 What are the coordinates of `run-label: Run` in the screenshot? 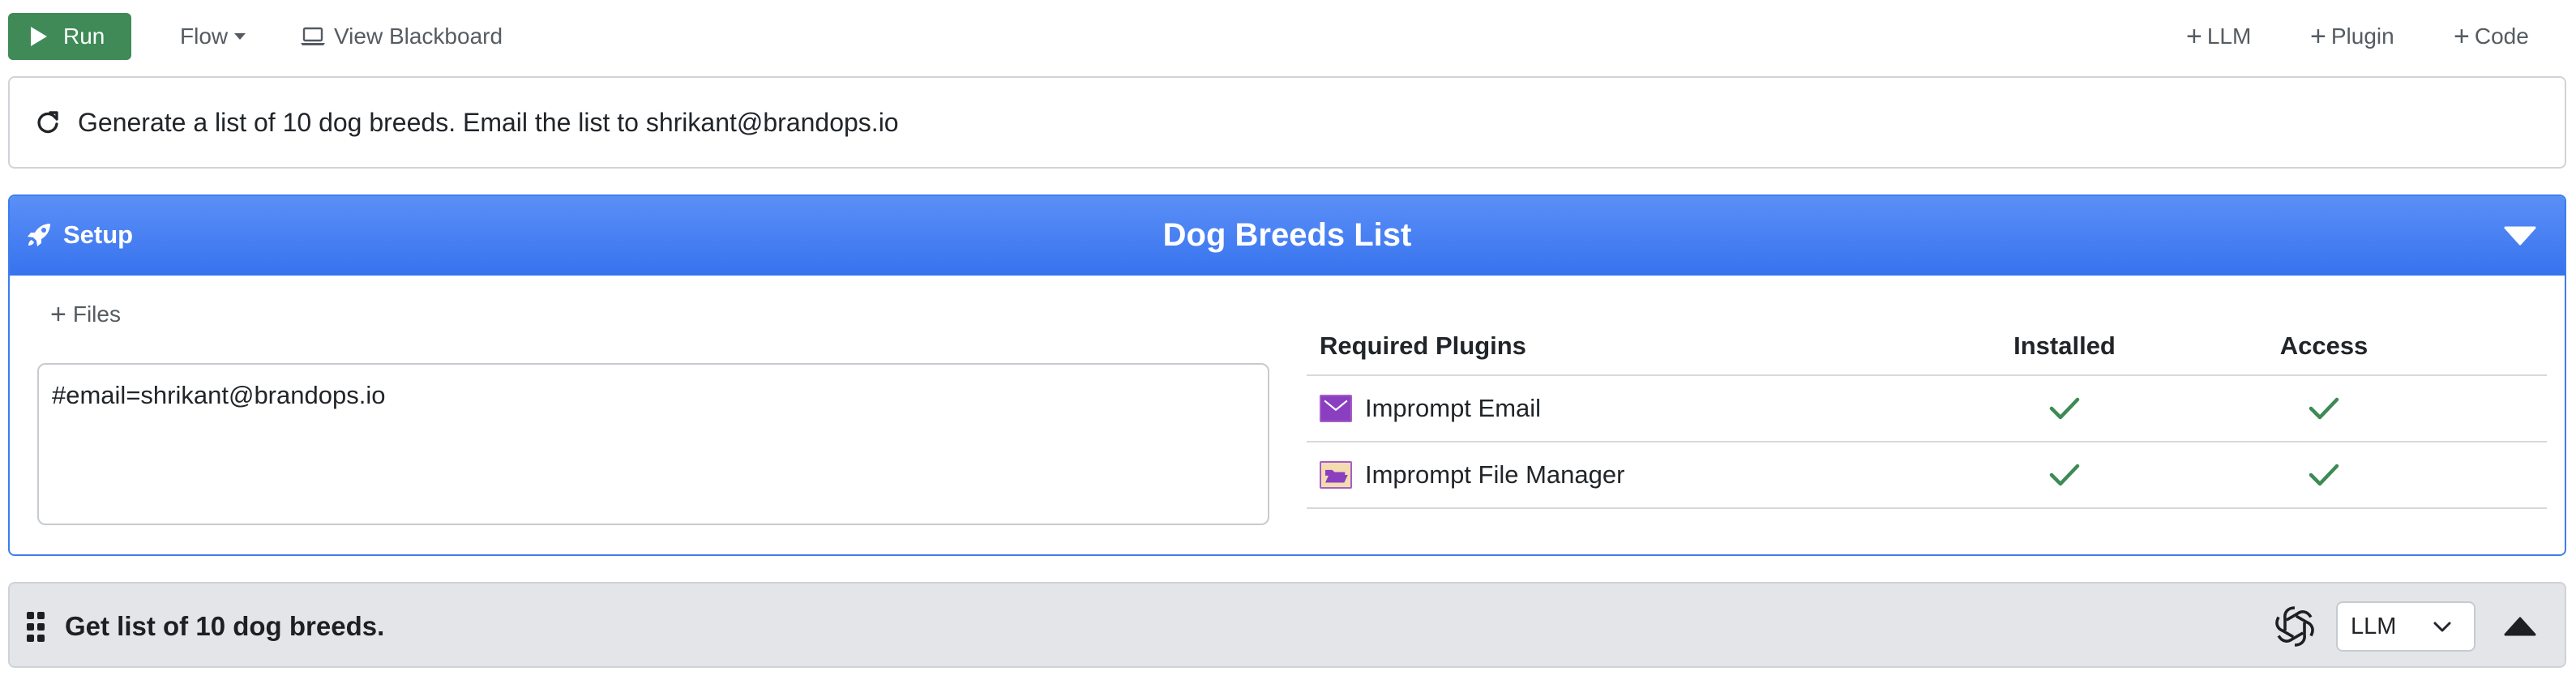 It's located at (84, 36).